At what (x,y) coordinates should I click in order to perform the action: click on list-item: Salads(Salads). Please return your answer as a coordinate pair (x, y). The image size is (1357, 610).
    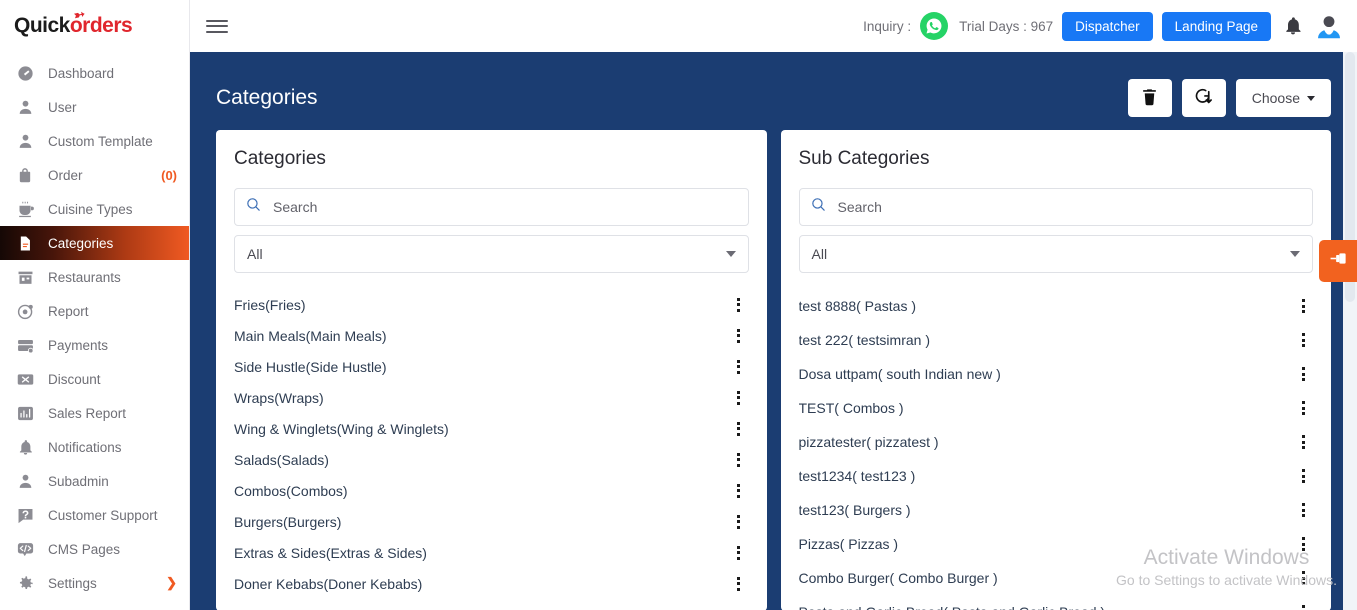
    Looking at the image, I should click on (491, 459).